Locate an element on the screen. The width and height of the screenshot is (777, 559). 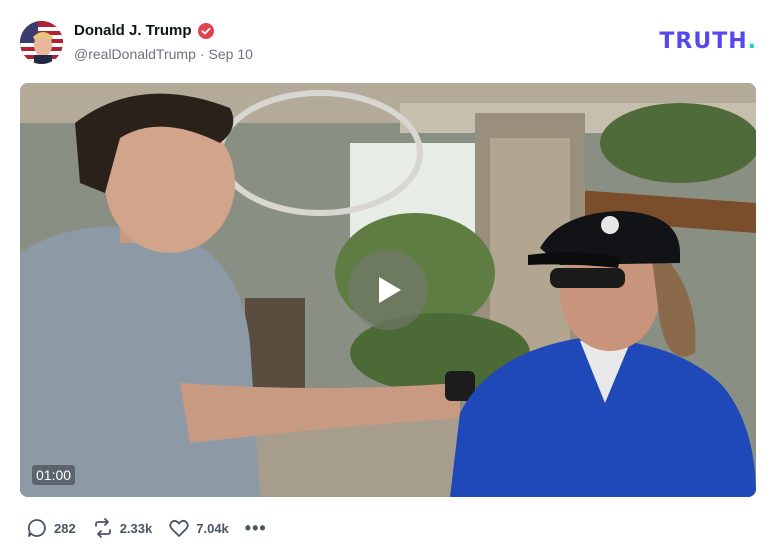
more-icon: ••• is located at coordinates (256, 528).